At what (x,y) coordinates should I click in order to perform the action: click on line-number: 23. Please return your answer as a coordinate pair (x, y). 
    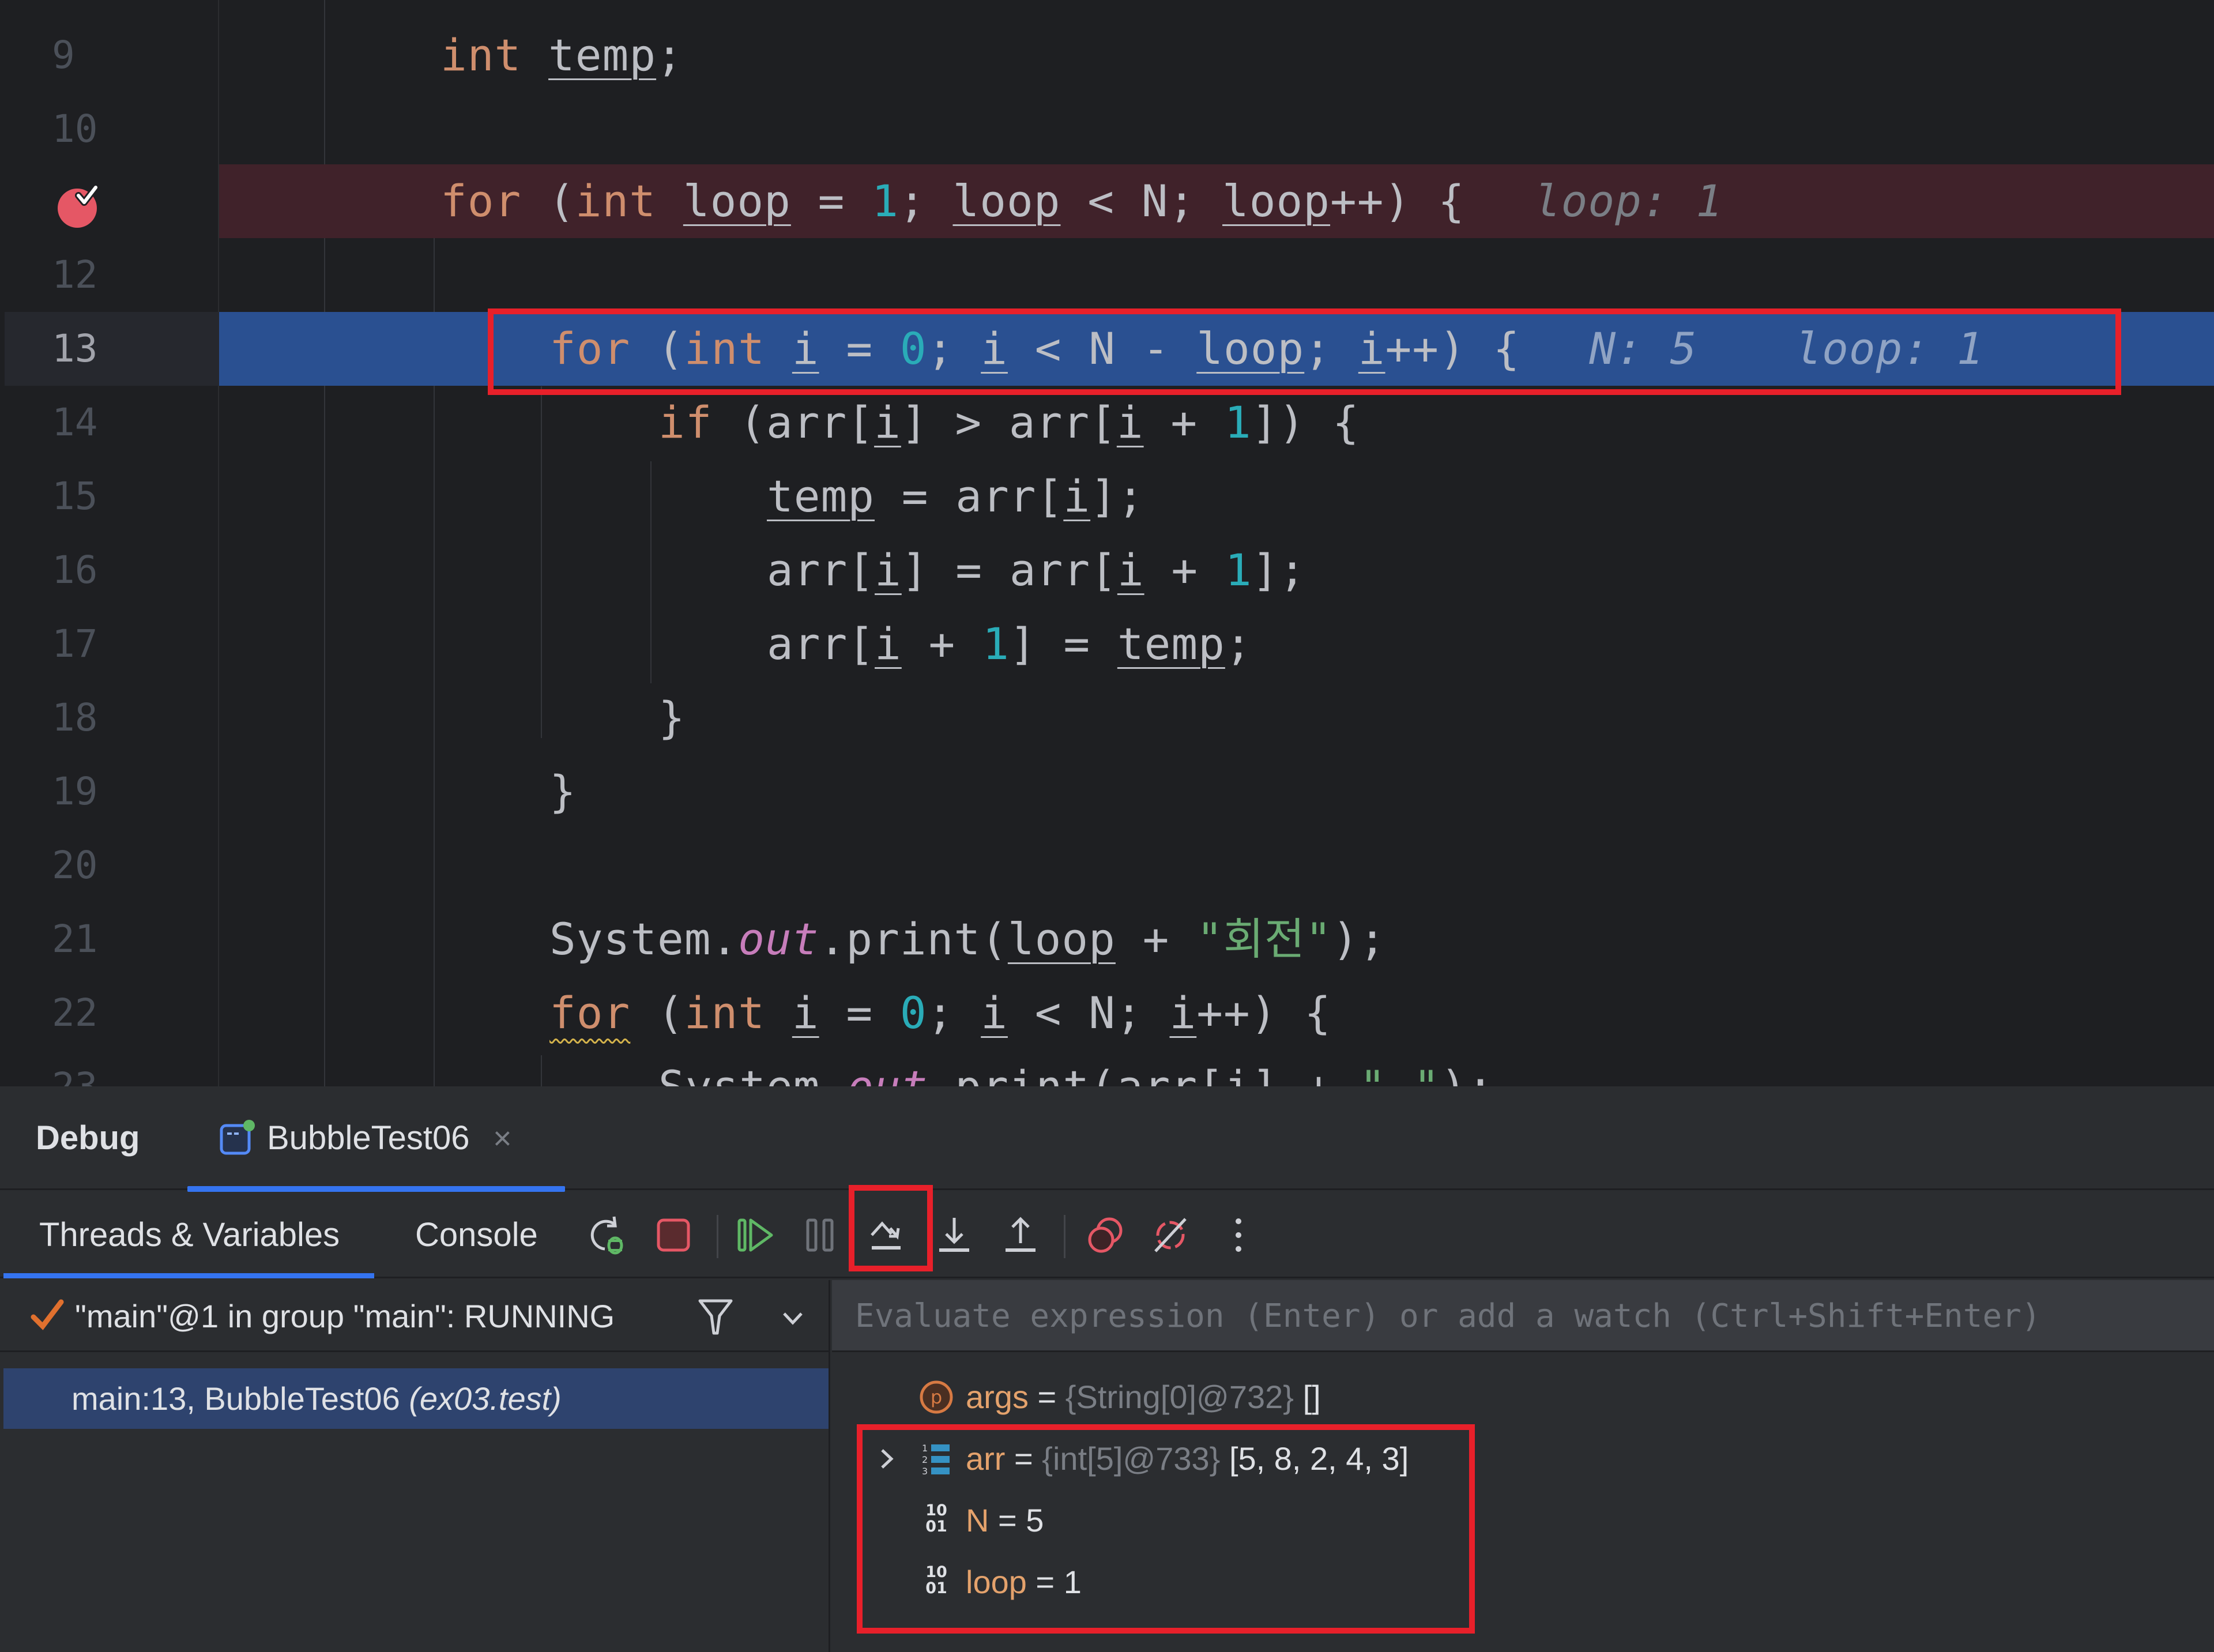
    Looking at the image, I should click on (109, 1068).